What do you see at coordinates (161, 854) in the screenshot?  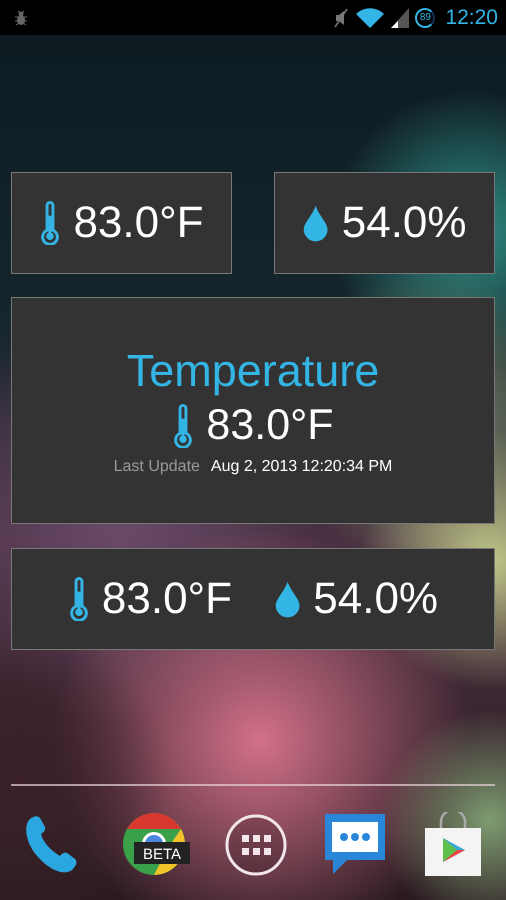 I see `beta-label: BETA` at bounding box center [161, 854].